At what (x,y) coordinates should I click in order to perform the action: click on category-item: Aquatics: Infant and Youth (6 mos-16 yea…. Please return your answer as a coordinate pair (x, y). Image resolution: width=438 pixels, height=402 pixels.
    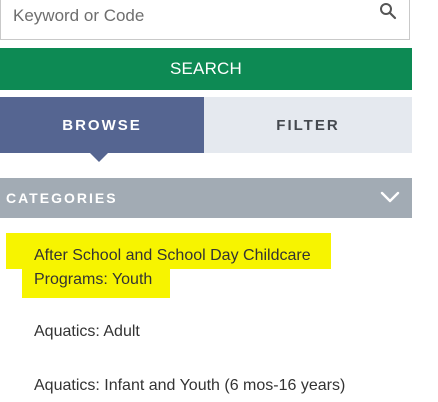
    Looking at the image, I should click on (172, 386).